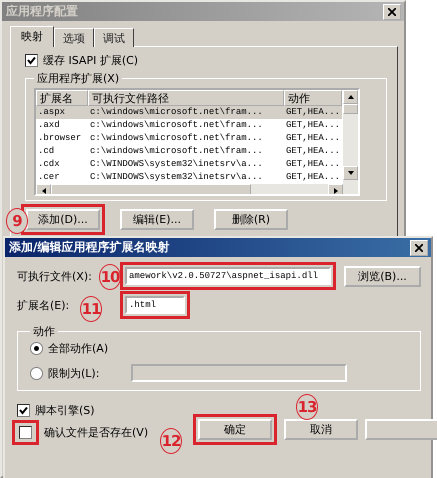 The image size is (437, 478). Describe the element at coordinates (62, 177) in the screenshot. I see `table-cell: .cer` at that location.